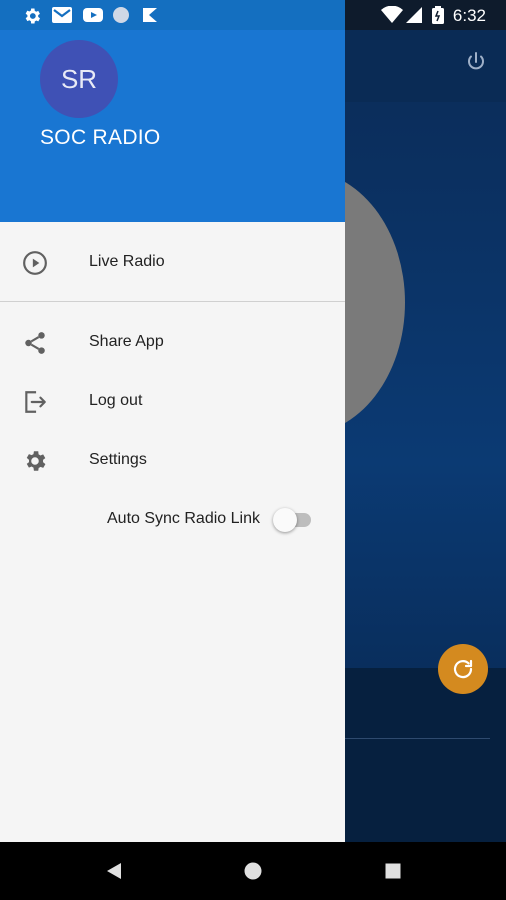 The height and width of the screenshot is (900, 506). What do you see at coordinates (121, 15) in the screenshot?
I see `circle-icon` at bounding box center [121, 15].